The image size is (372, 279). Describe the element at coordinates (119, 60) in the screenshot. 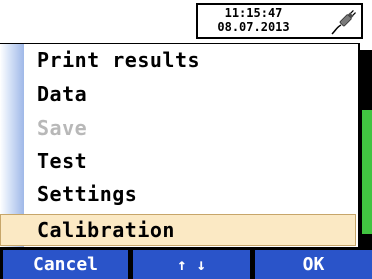

I see `menu-item-label: Print results` at that location.